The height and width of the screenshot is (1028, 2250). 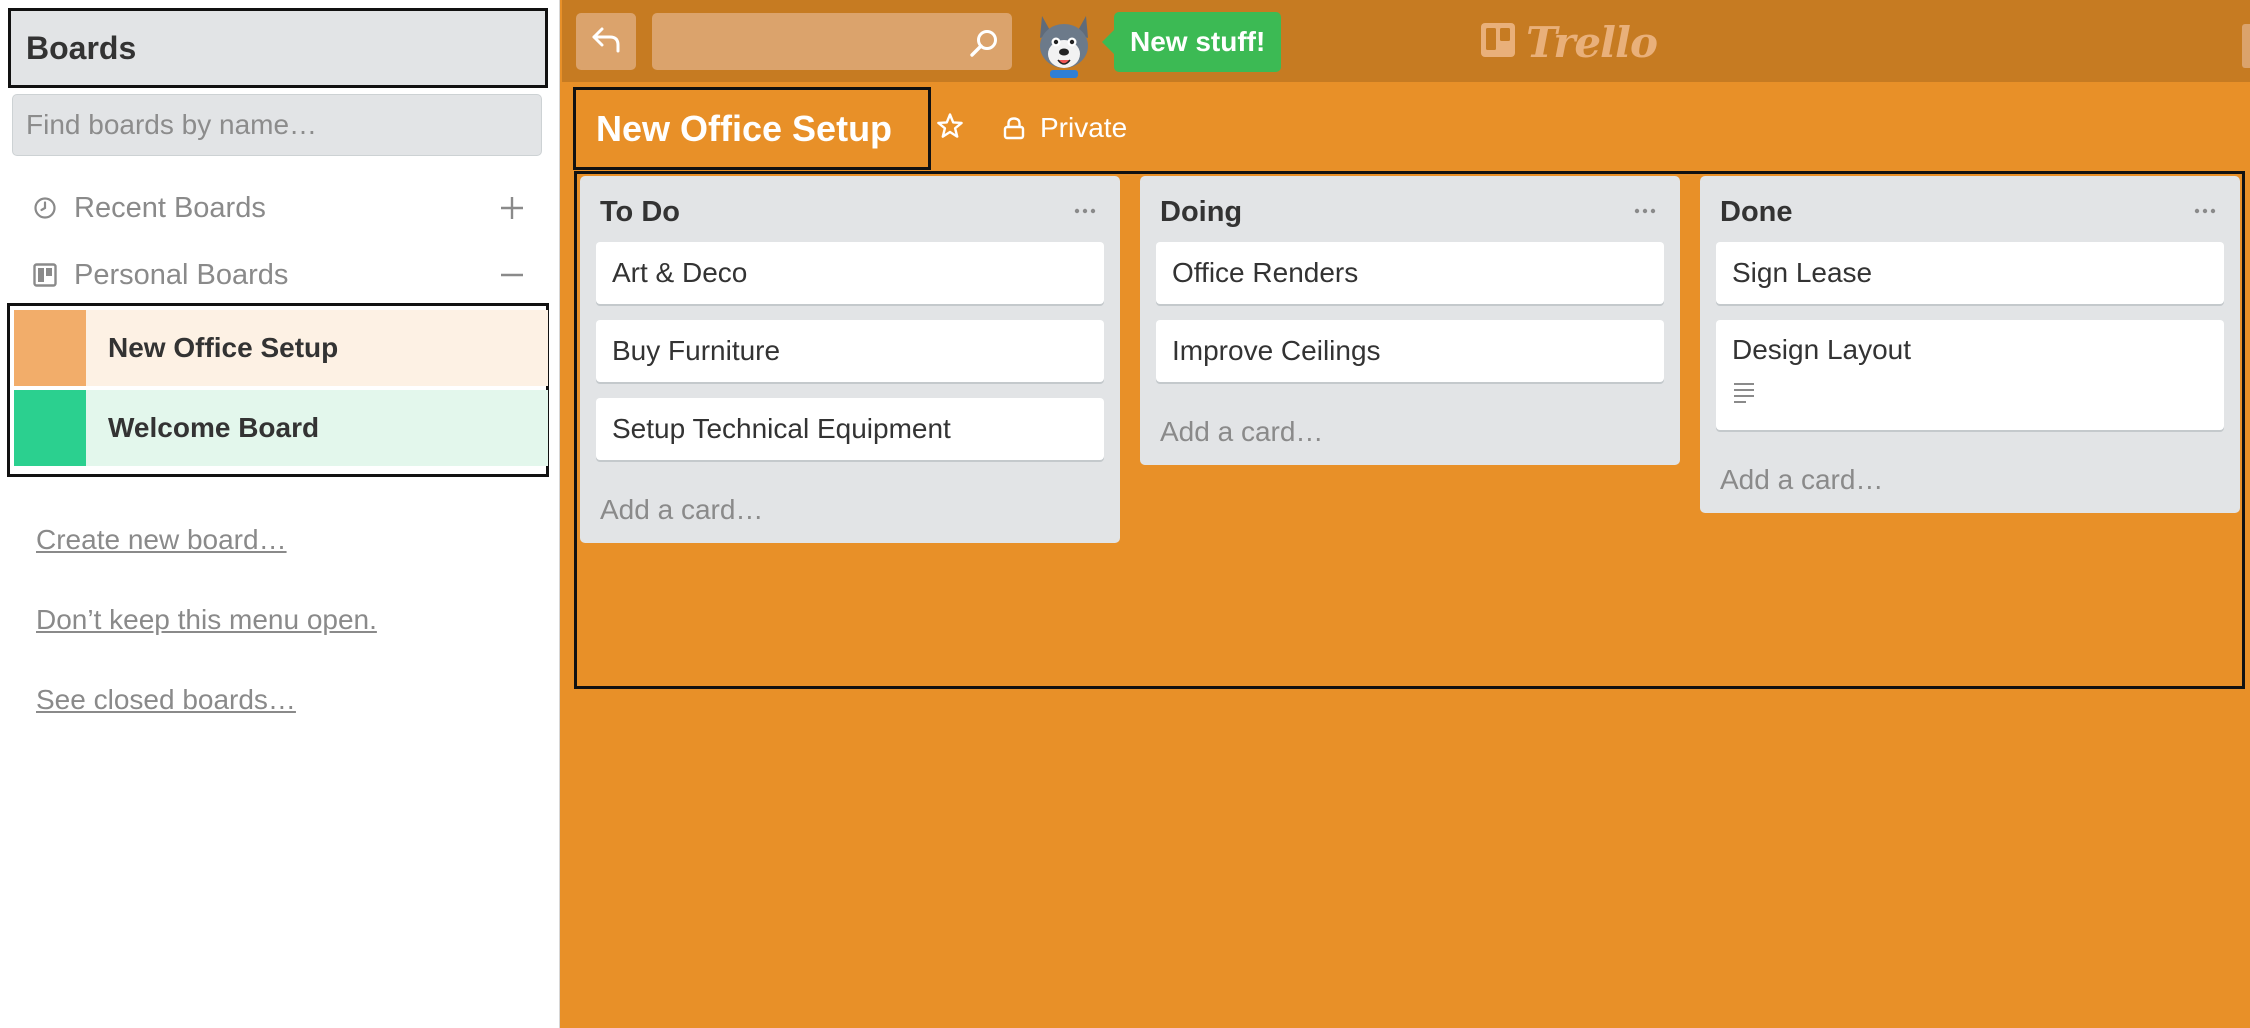 I want to click on board-item-name: New Office Setup, so click(x=223, y=347).